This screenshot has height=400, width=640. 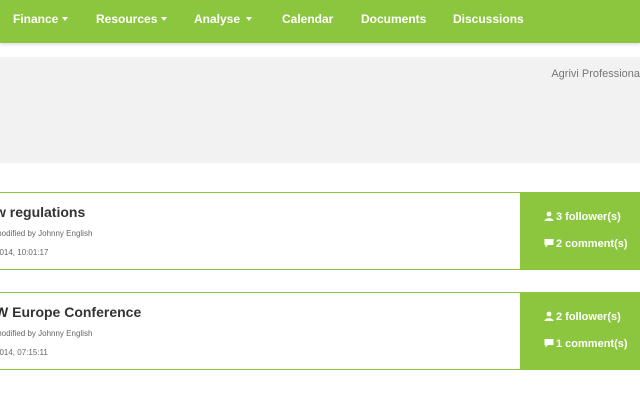 What do you see at coordinates (307, 19) in the screenshot?
I see `nav-calendar: Calendar` at bounding box center [307, 19].